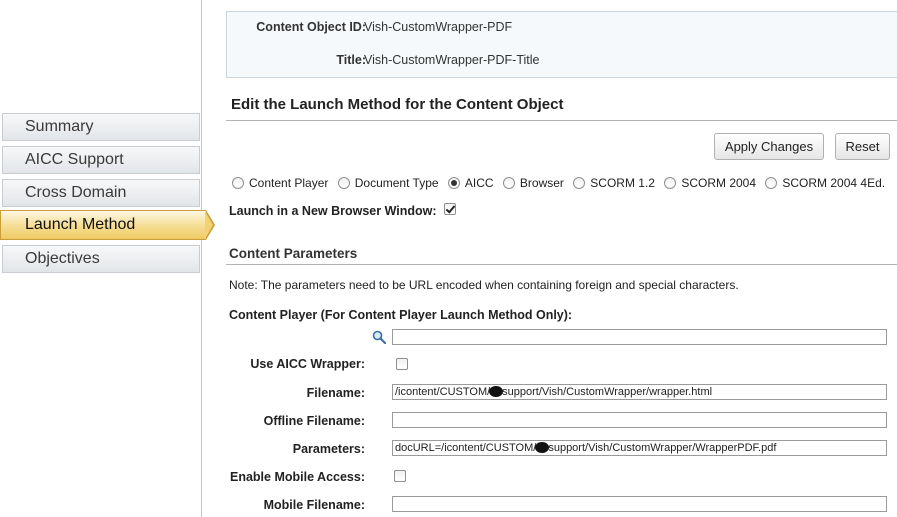 The image size is (897, 517). I want to click on nav-item-summary: Summary, so click(101, 127).